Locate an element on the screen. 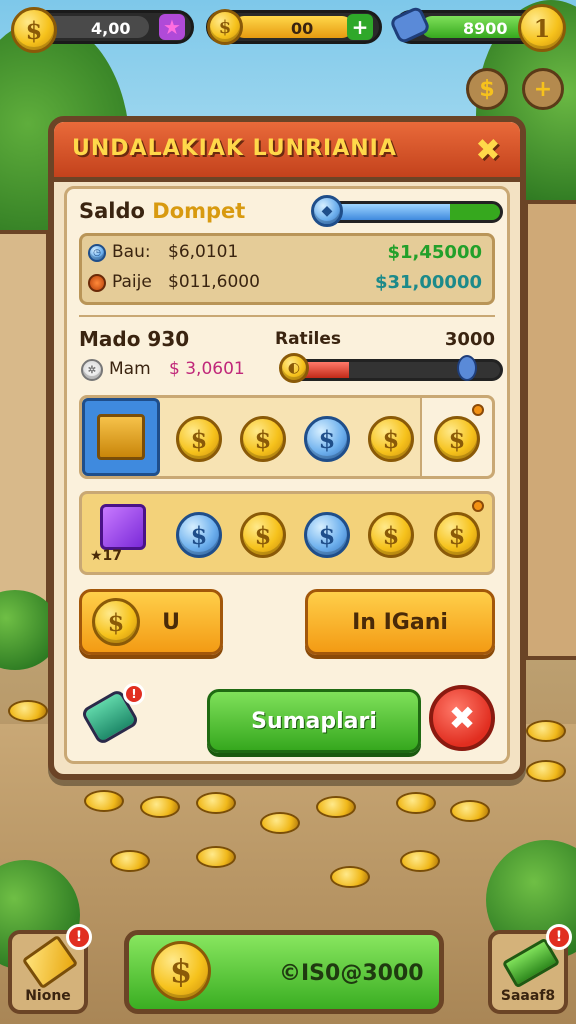 This screenshot has height=1024, width=576. mode-sub-value: $ 3,0601 is located at coordinates (207, 369).